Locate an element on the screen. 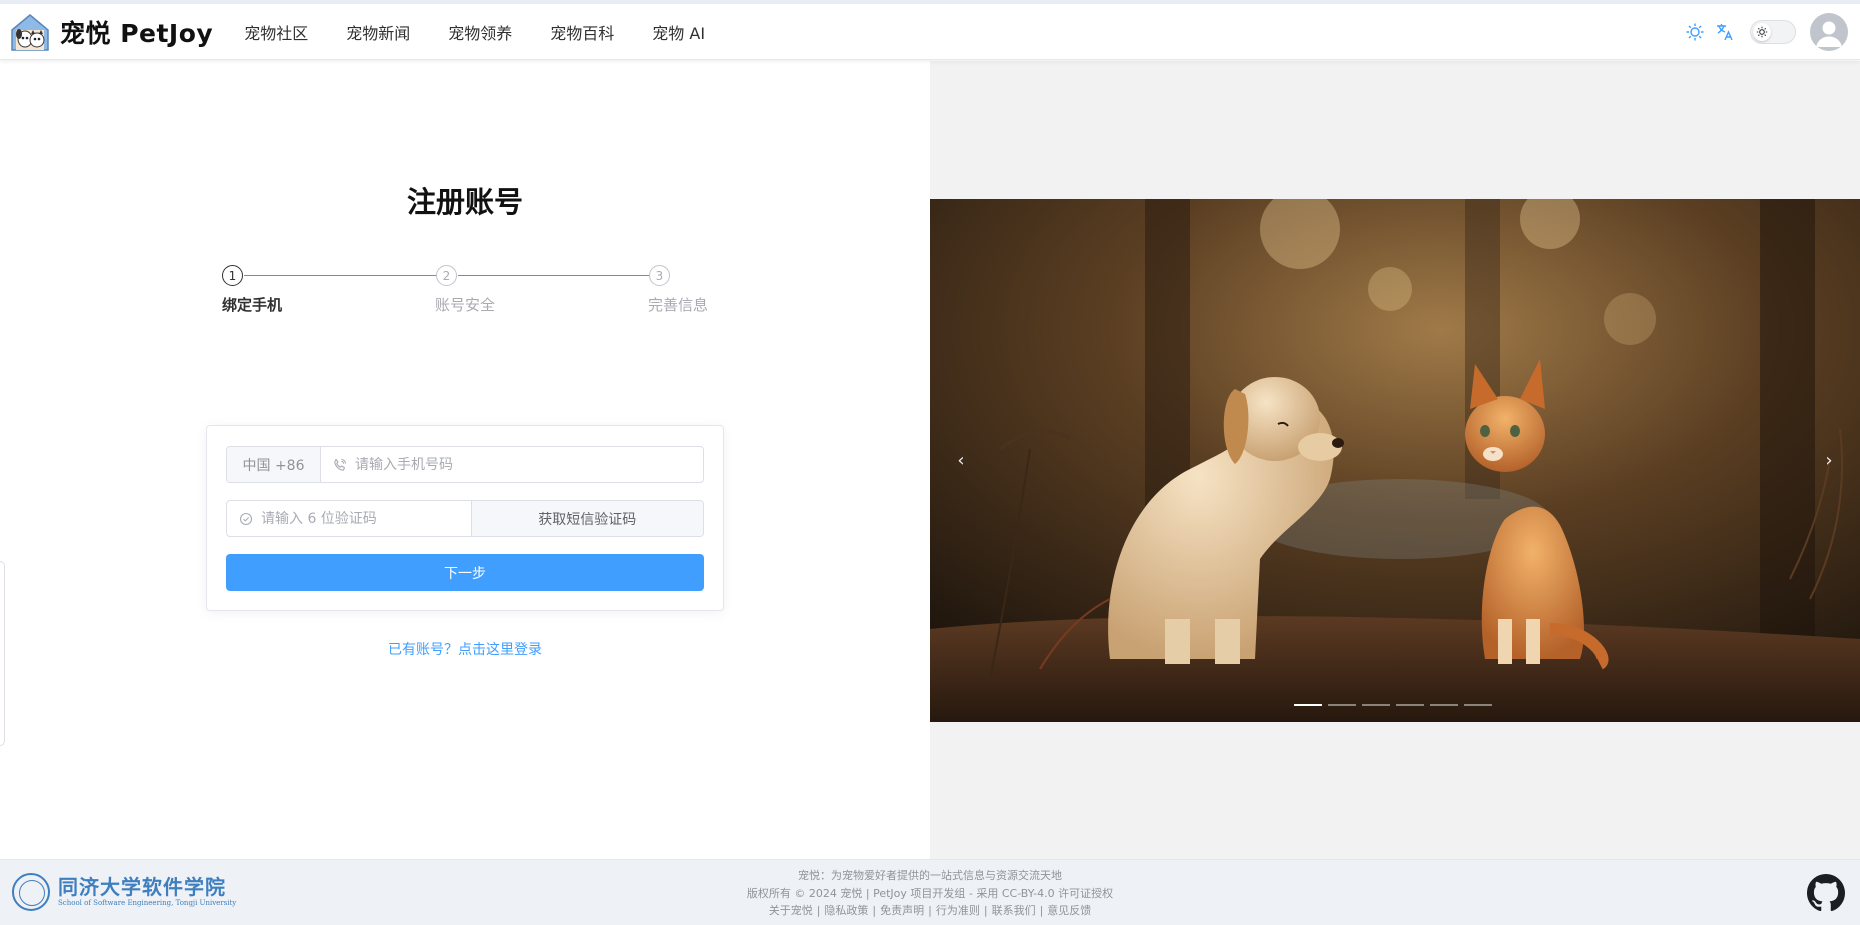 Image resolution: width=1860 pixels, height=925 pixels. phone-input-group: 中国 +86 is located at coordinates (465, 464).